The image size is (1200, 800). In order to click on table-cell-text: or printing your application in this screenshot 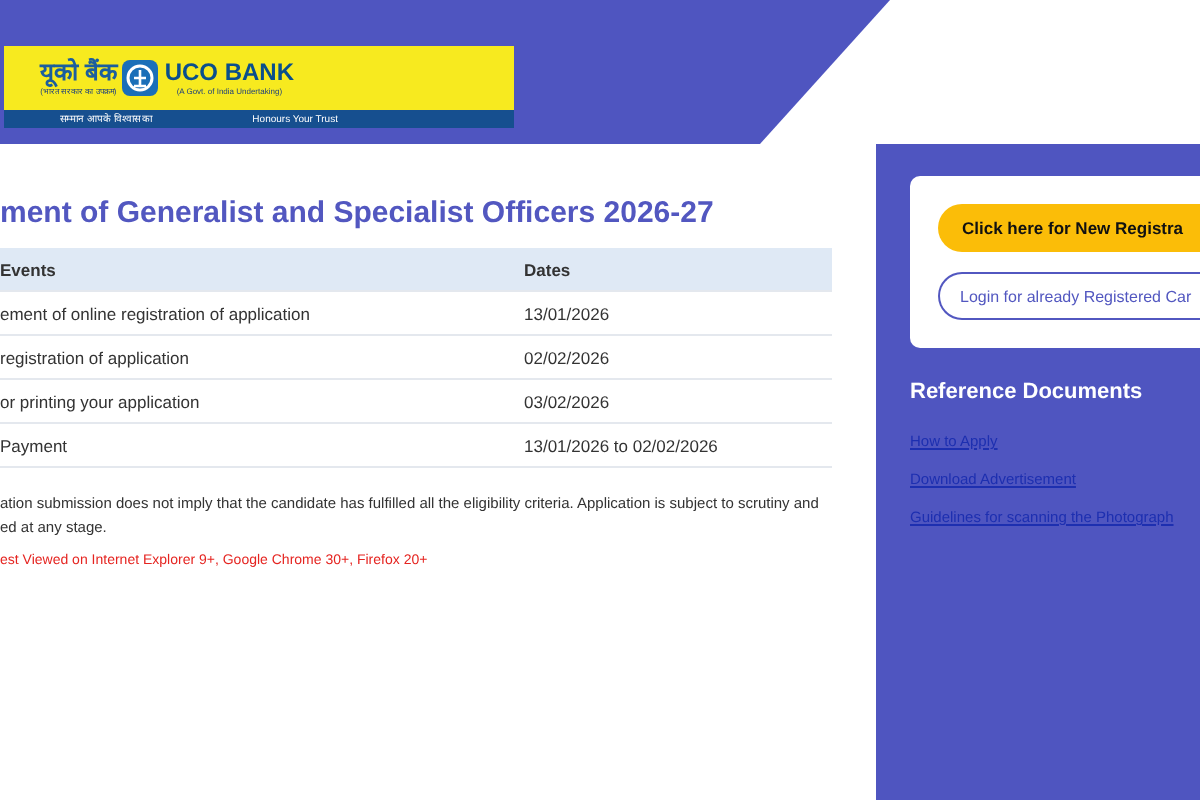, I will do `click(101, 401)`.